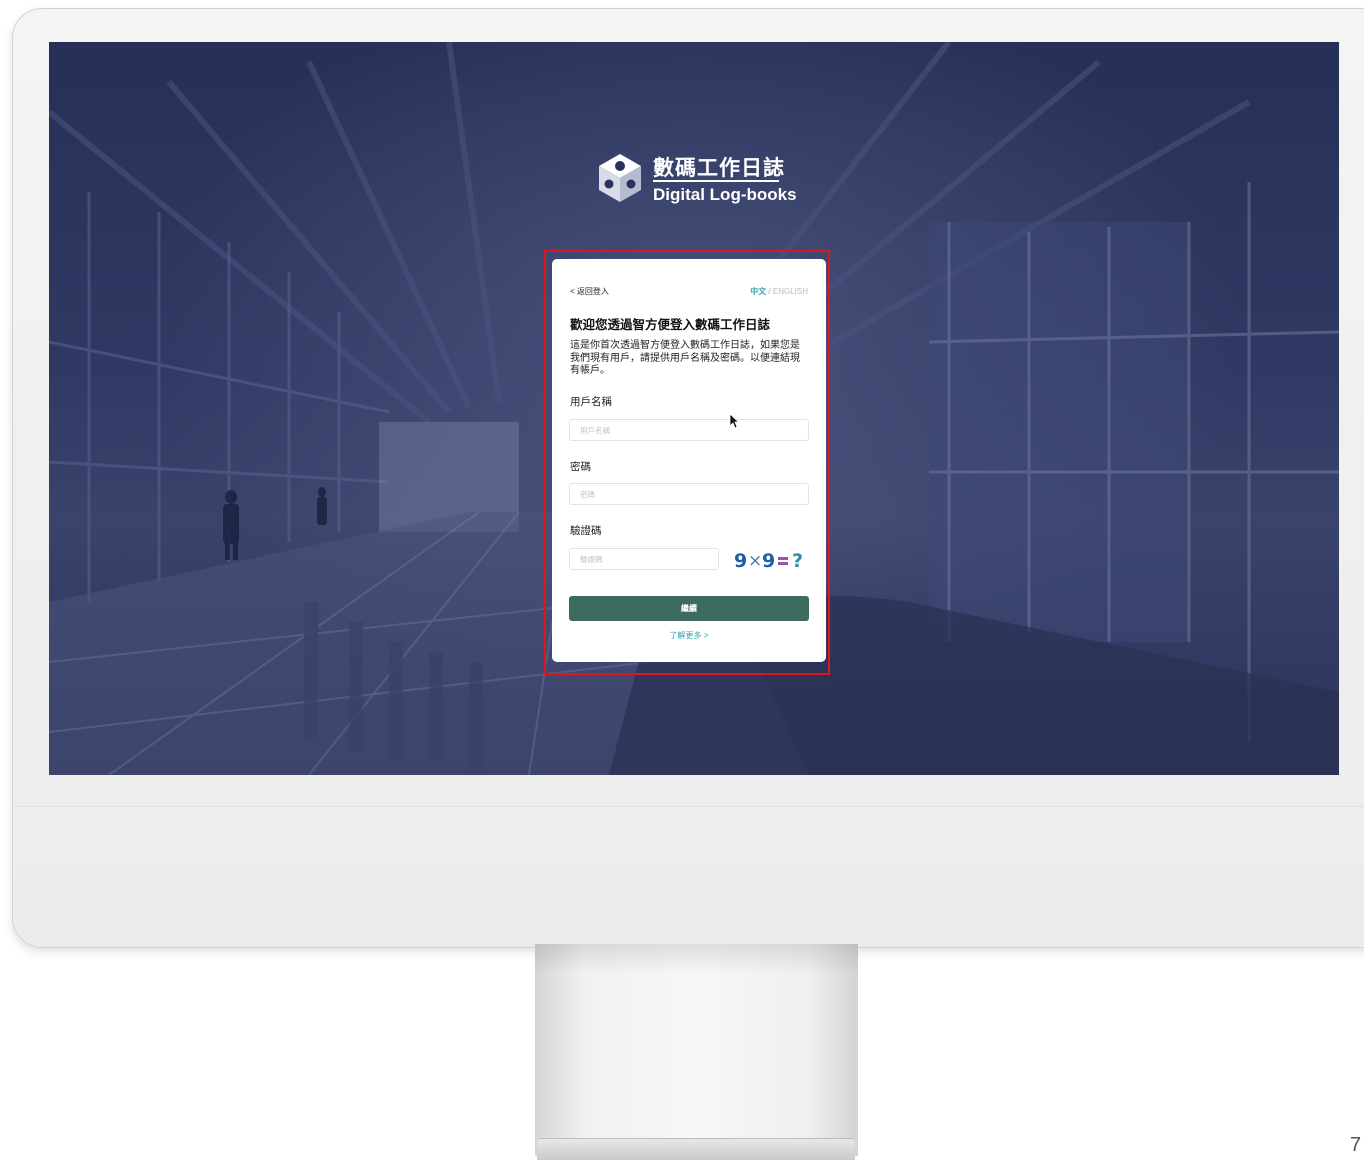  I want to click on monitor-chin-divider, so click(688, 806).